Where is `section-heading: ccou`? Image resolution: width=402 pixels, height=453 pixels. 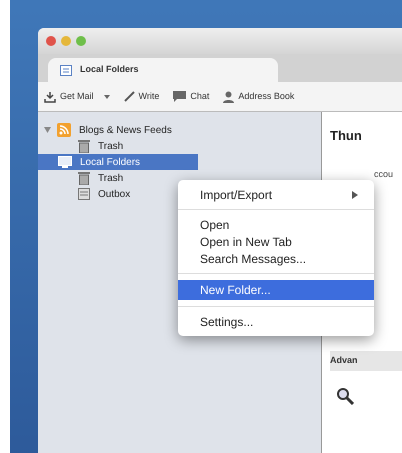
section-heading: ccou is located at coordinates (383, 174).